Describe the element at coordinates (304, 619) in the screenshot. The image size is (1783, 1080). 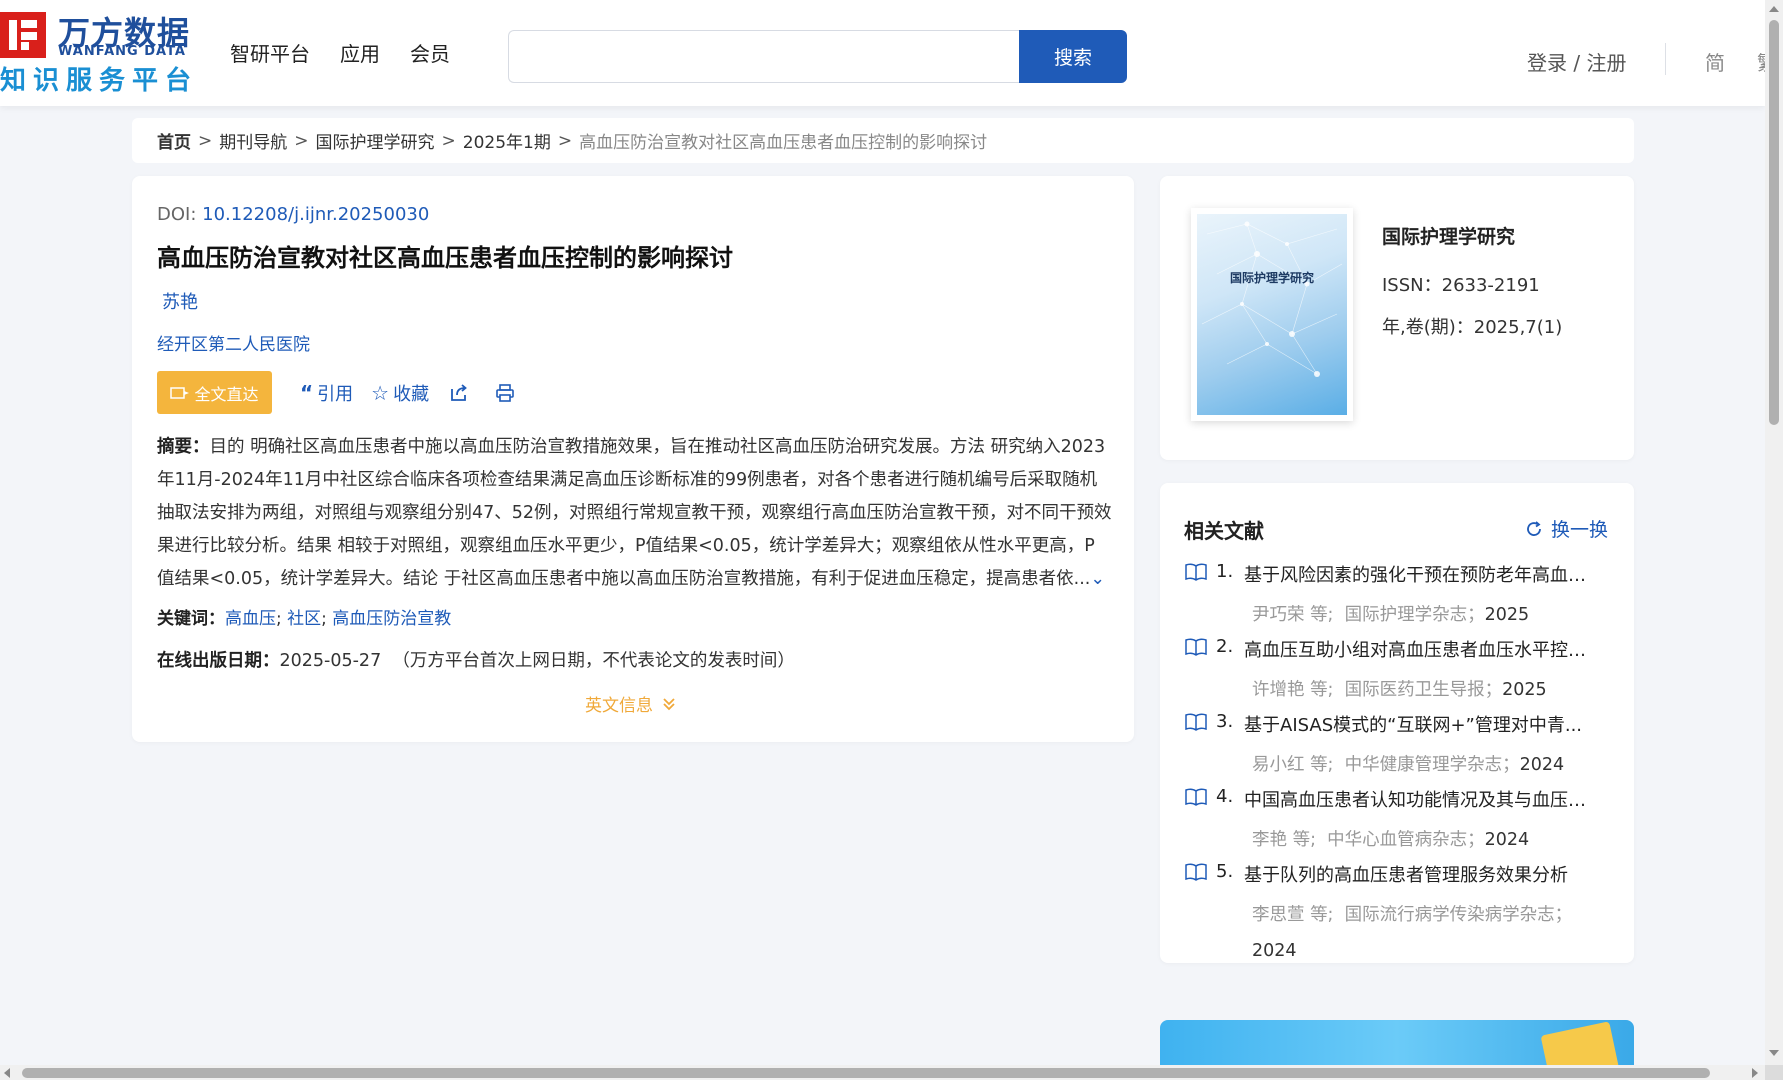
I see `keyword-link: 社区` at that location.